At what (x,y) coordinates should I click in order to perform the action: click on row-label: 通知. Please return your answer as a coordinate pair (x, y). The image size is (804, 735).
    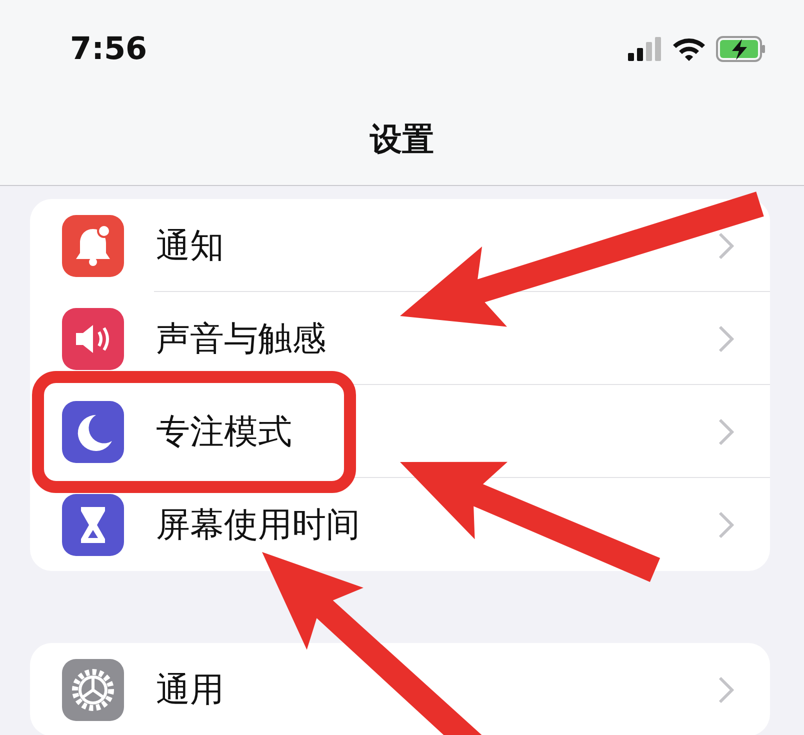
    Looking at the image, I should click on (190, 246).